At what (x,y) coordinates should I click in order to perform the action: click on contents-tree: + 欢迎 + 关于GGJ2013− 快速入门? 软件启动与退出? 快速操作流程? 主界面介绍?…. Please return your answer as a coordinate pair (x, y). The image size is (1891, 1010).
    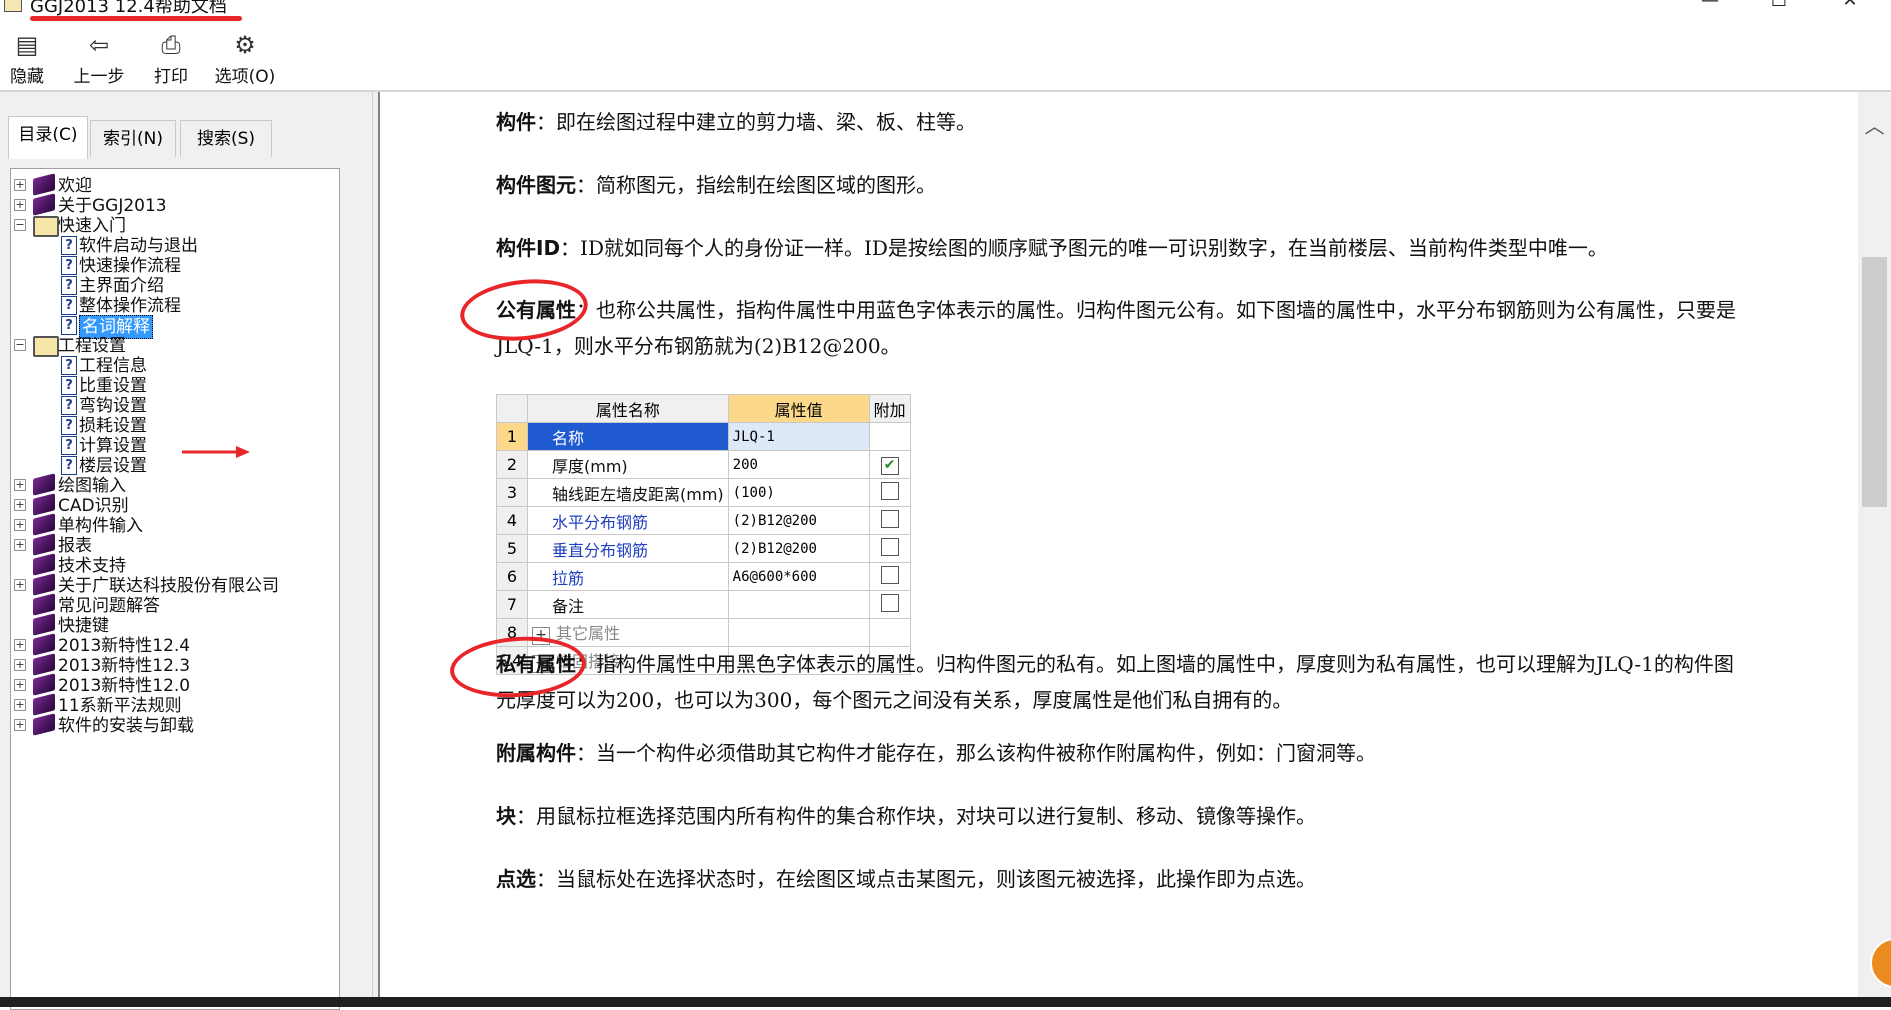
    Looking at the image, I should click on (175, 589).